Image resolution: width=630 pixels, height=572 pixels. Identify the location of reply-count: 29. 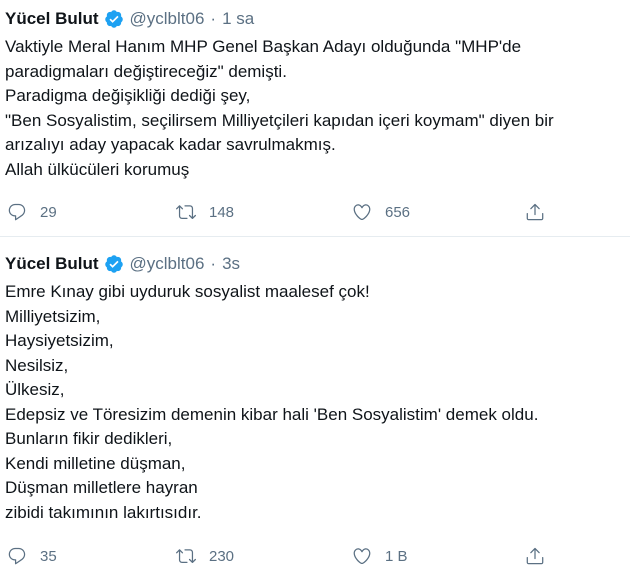
(48, 212).